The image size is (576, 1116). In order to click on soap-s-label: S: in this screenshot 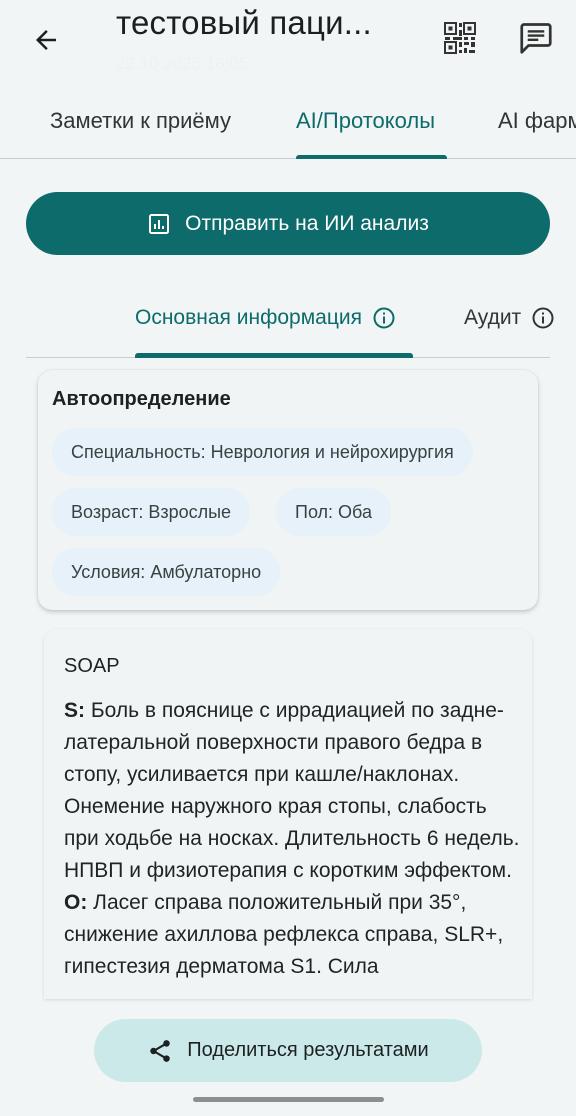, I will do `click(74, 710)`.